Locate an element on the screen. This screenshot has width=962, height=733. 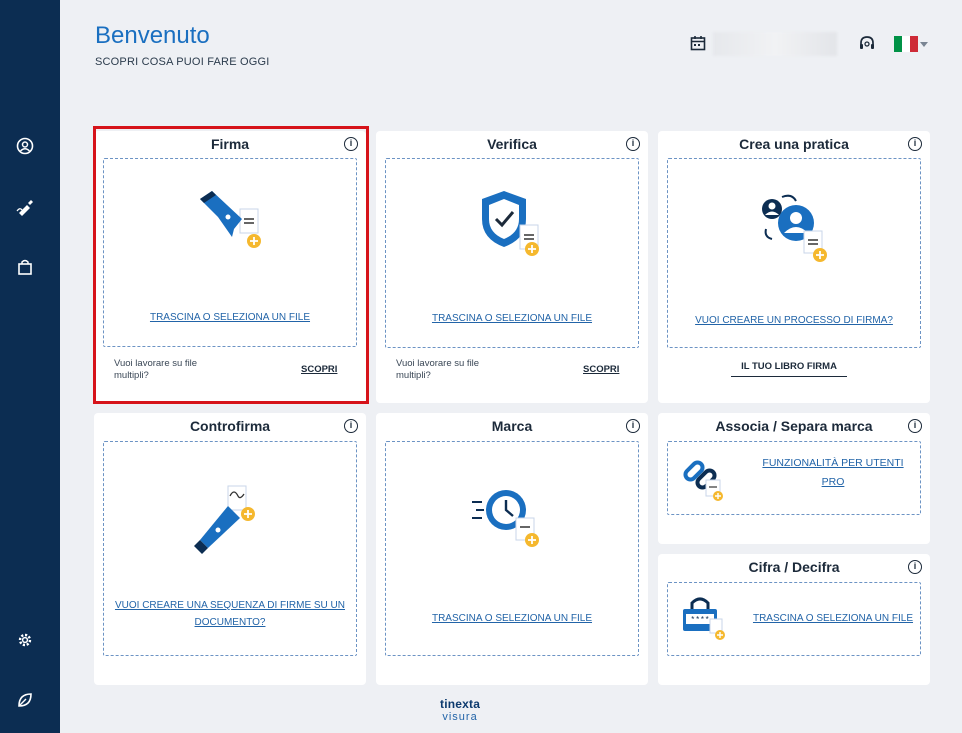
card-title: Marca is located at coordinates (512, 426).